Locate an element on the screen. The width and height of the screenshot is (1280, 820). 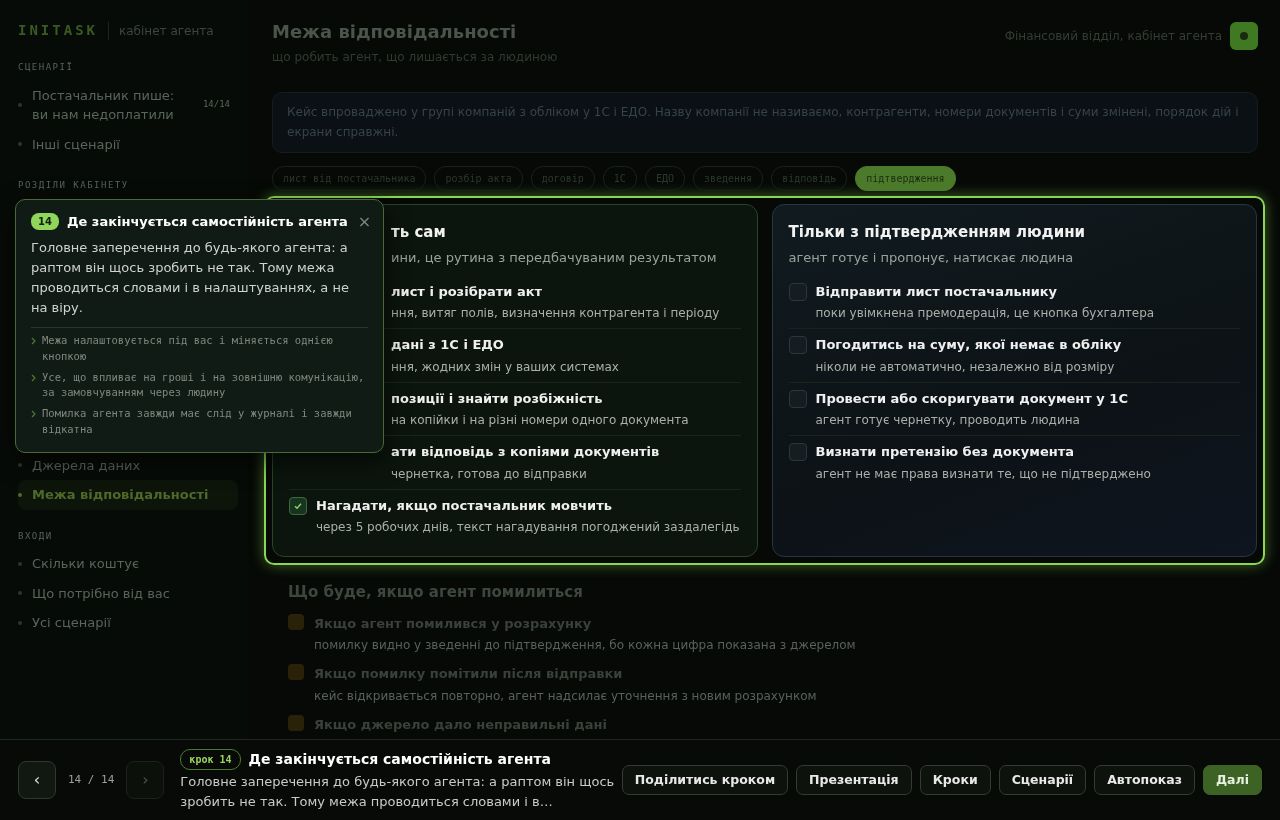
card-subtitle: агент готує і пропонує, натискає людина is located at coordinates (931, 258).